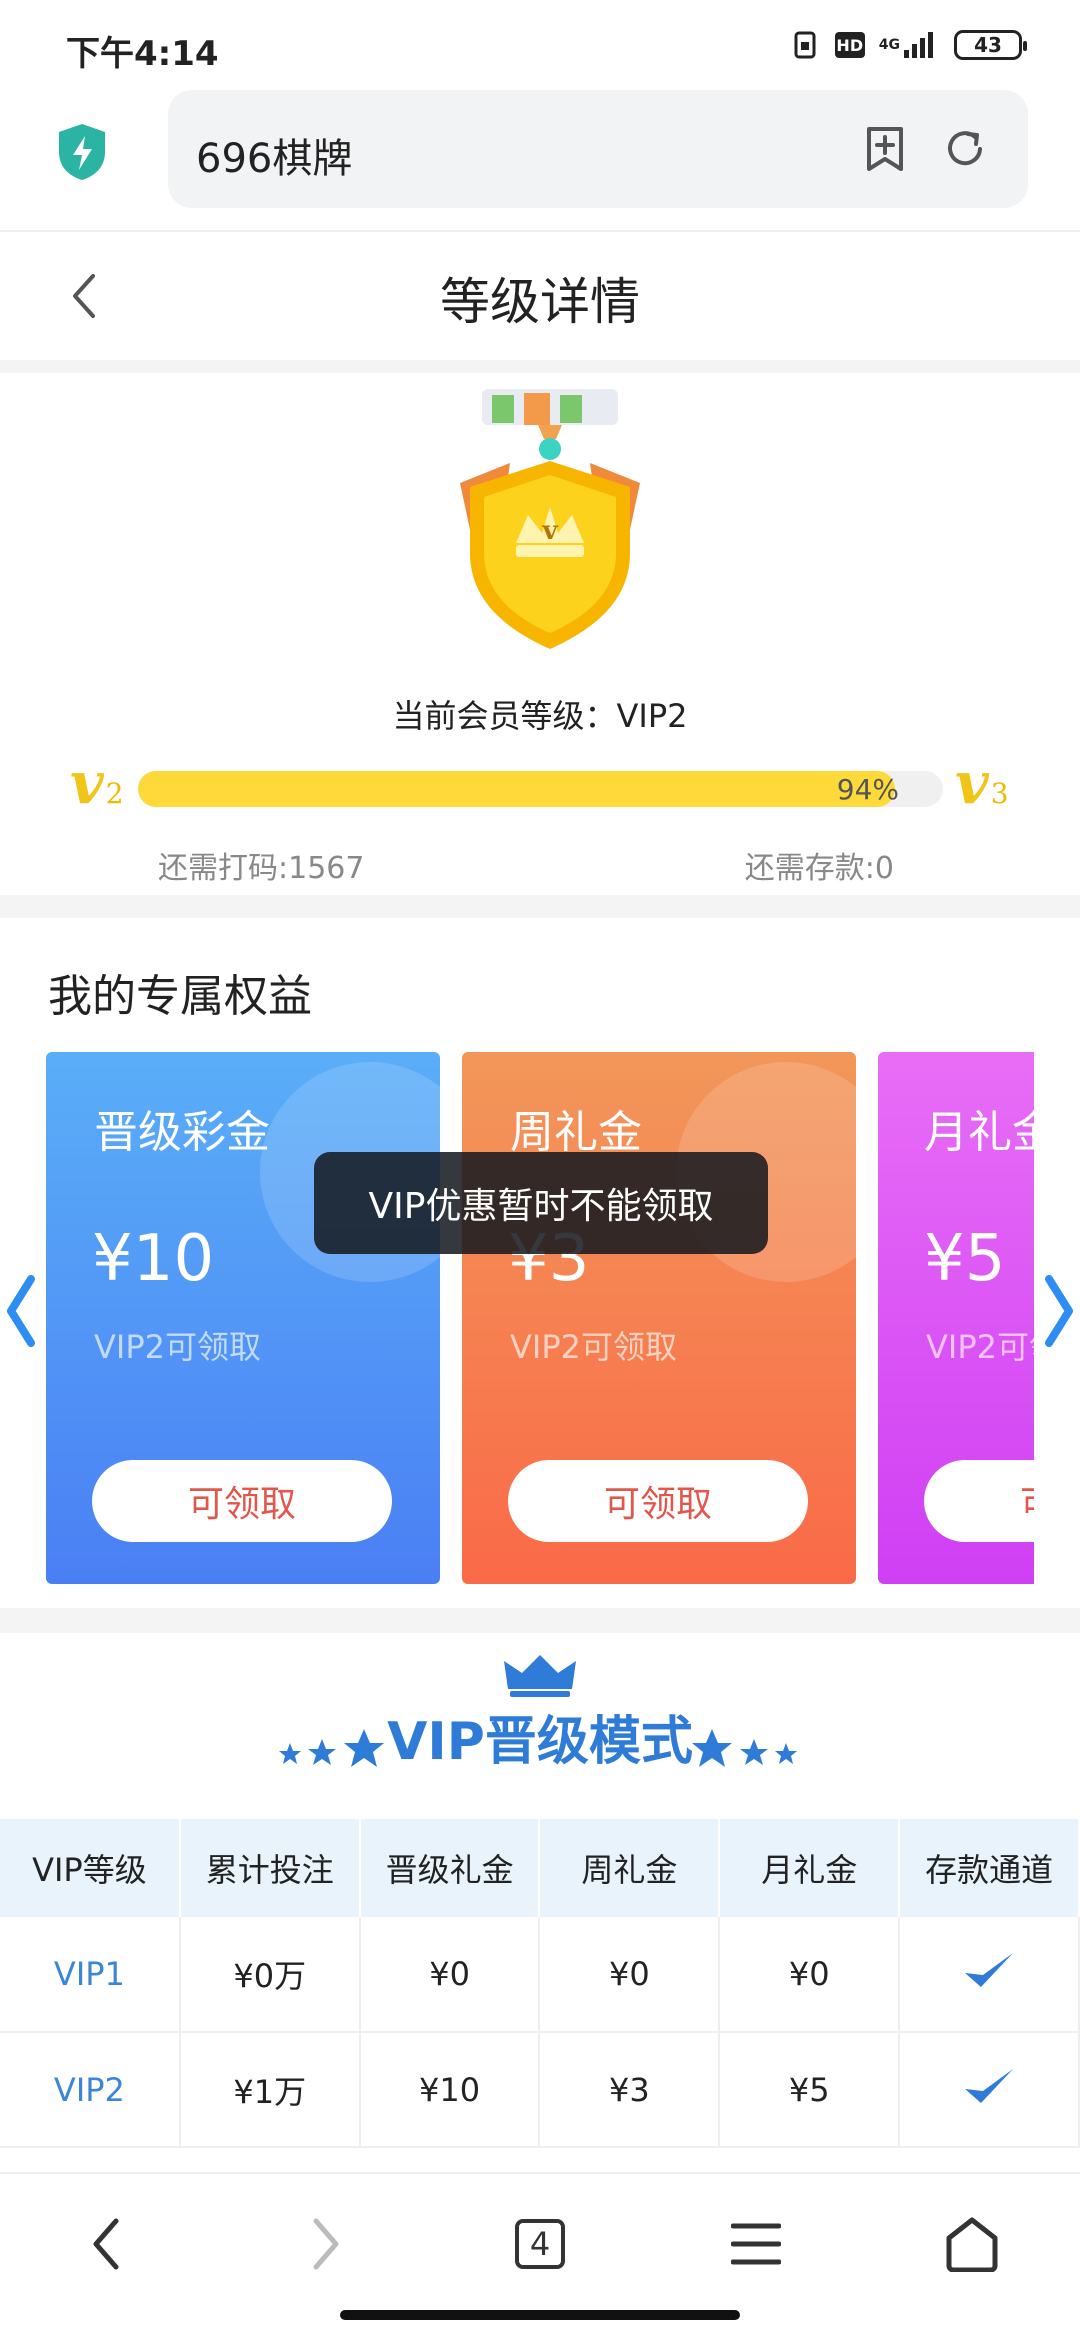 The image size is (1080, 2340). I want to click on status-icons: HD 4G 43, so click(909, 45).